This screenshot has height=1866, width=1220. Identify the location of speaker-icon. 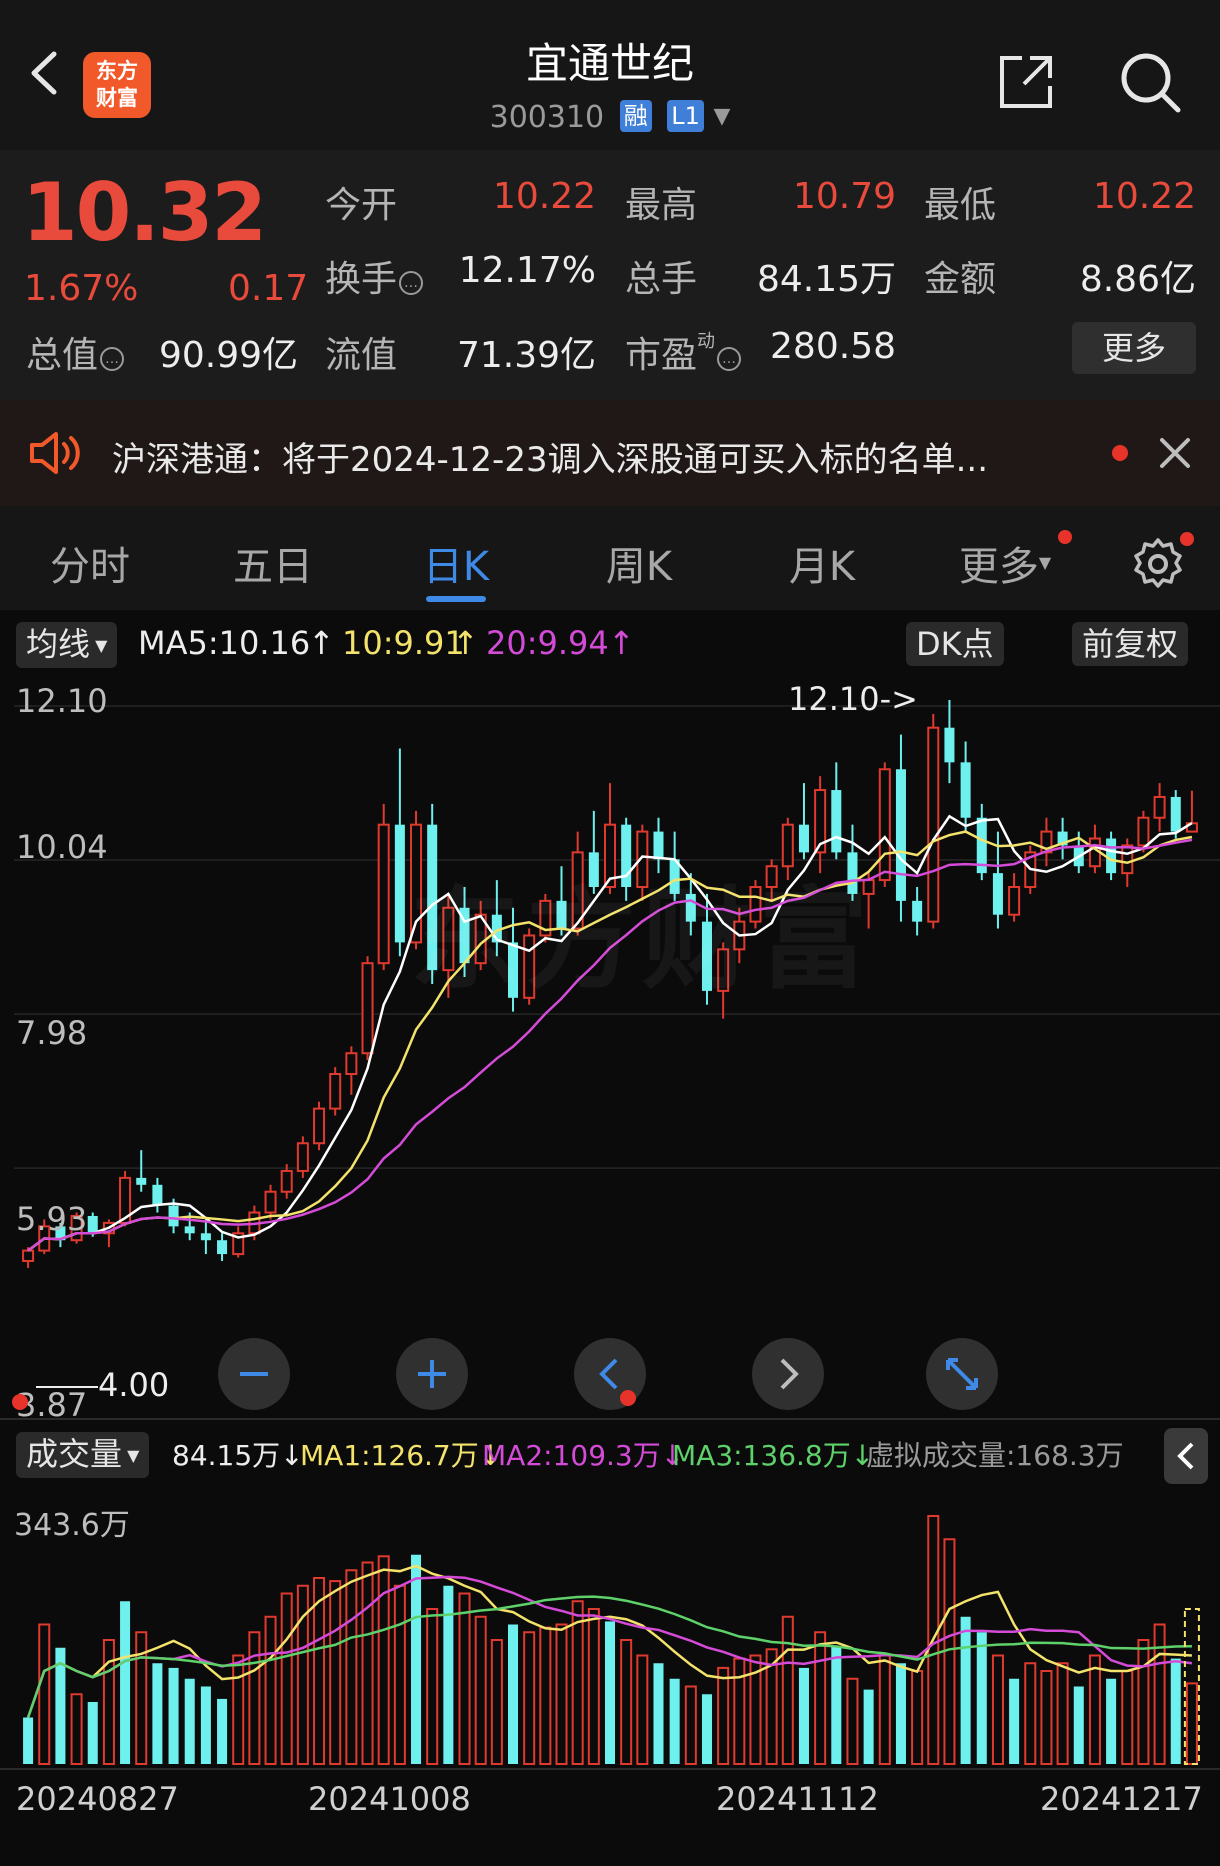
(56, 453).